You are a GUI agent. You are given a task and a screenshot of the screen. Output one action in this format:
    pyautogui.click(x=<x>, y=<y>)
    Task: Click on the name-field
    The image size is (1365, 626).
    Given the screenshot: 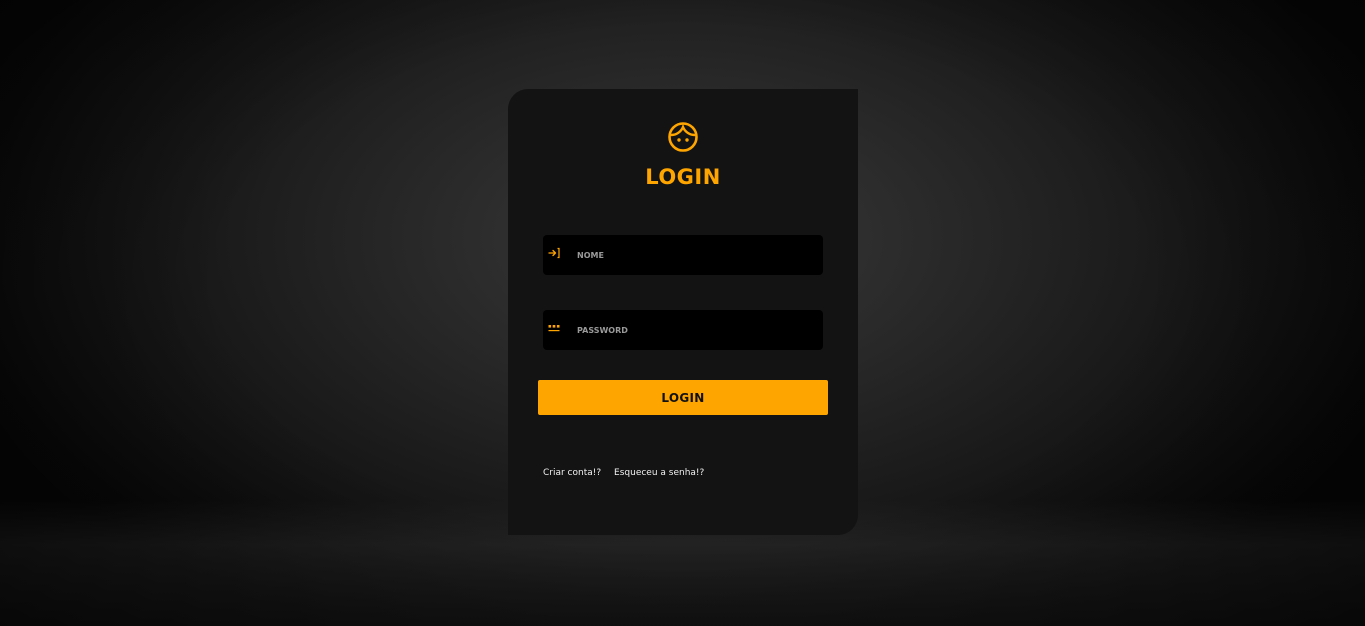 What is the action you would take?
    pyautogui.click(x=683, y=255)
    